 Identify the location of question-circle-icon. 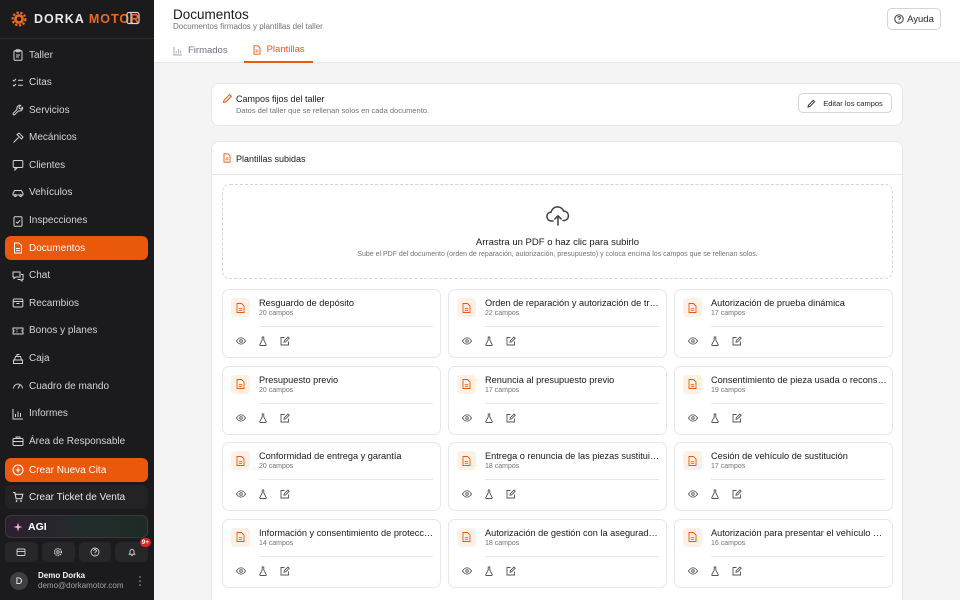
(899, 19).